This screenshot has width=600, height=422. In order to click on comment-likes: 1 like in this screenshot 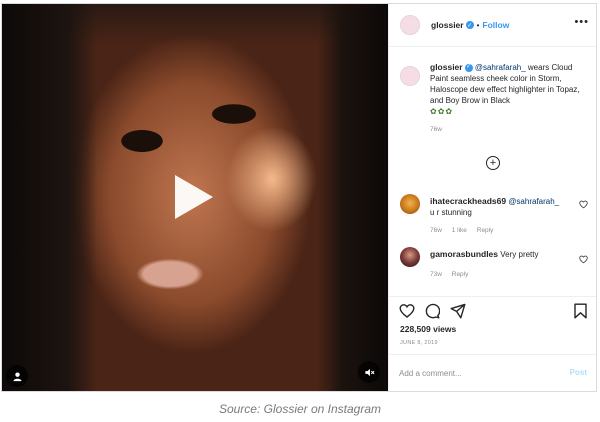, I will do `click(459, 230)`.